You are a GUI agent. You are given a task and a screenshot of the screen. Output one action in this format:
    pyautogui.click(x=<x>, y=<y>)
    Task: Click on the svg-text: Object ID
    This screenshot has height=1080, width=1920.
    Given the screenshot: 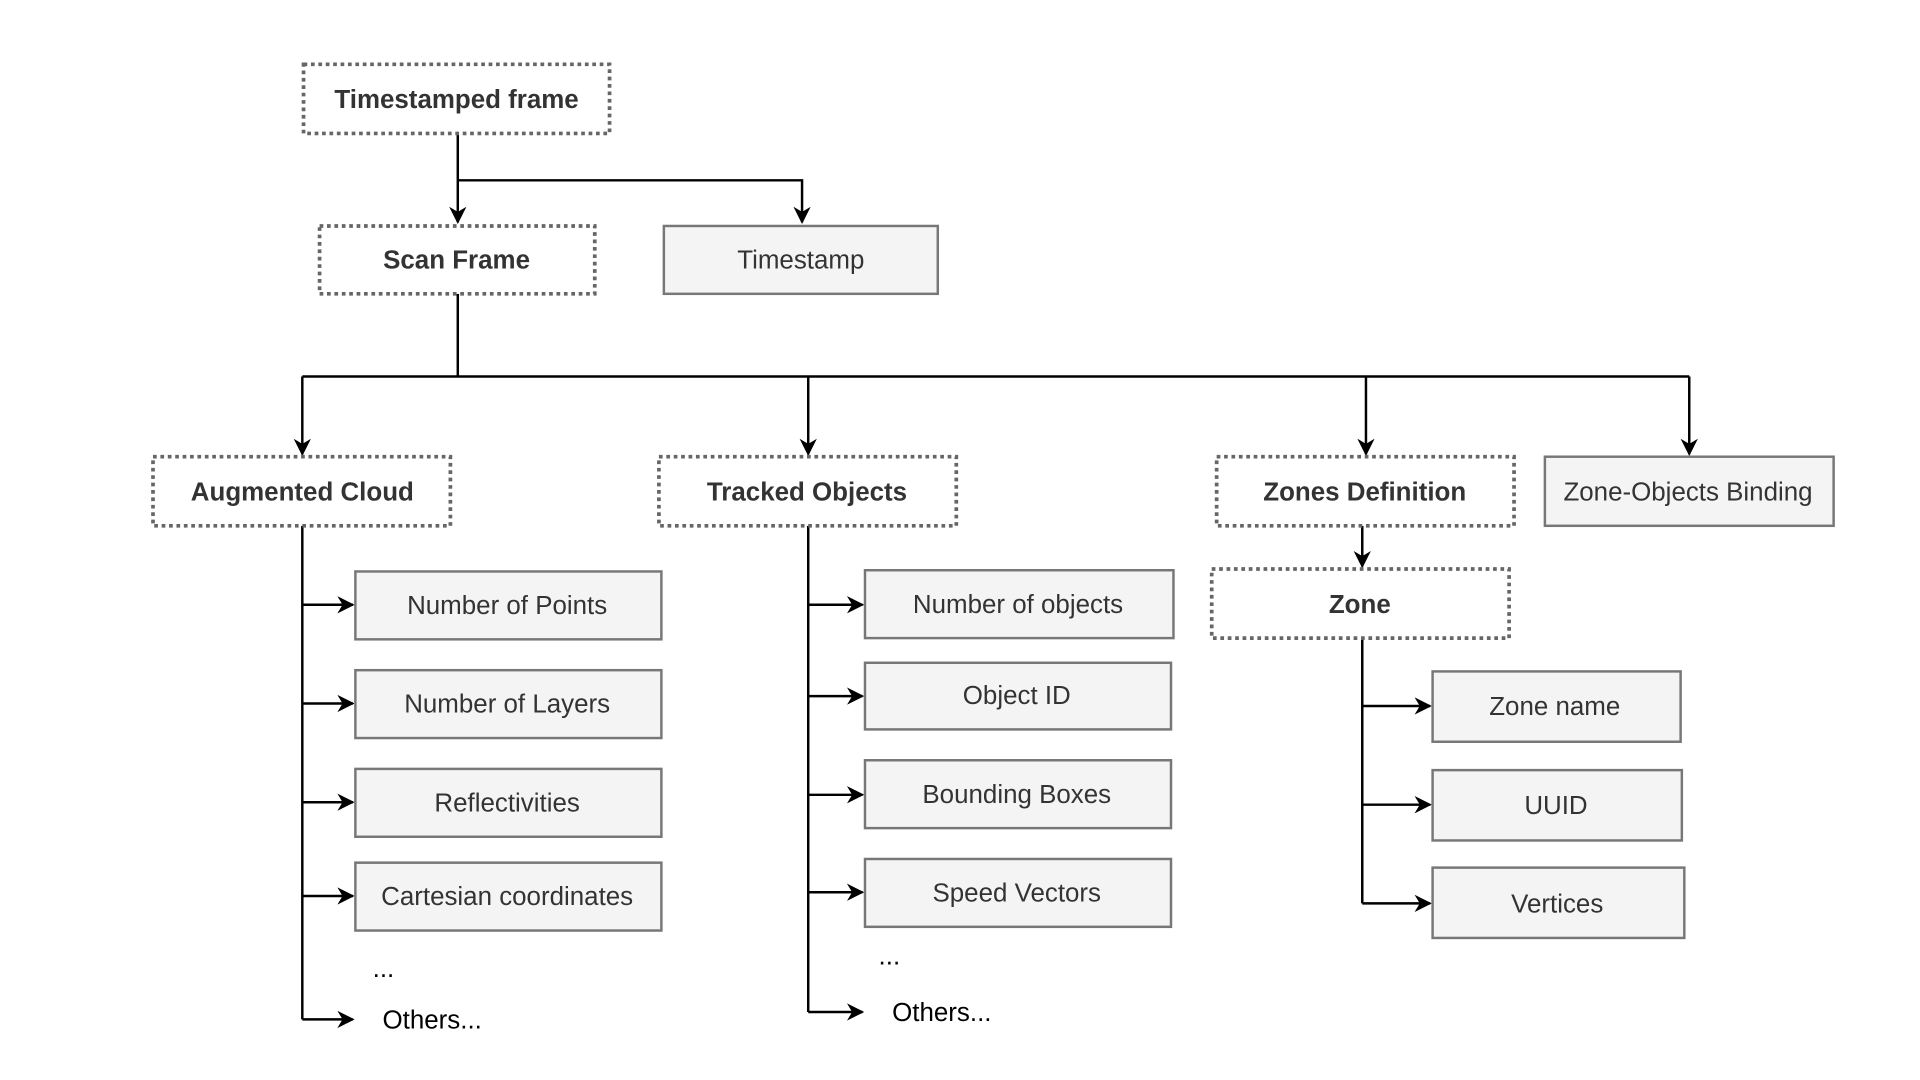 What is the action you would take?
    pyautogui.click(x=1017, y=696)
    